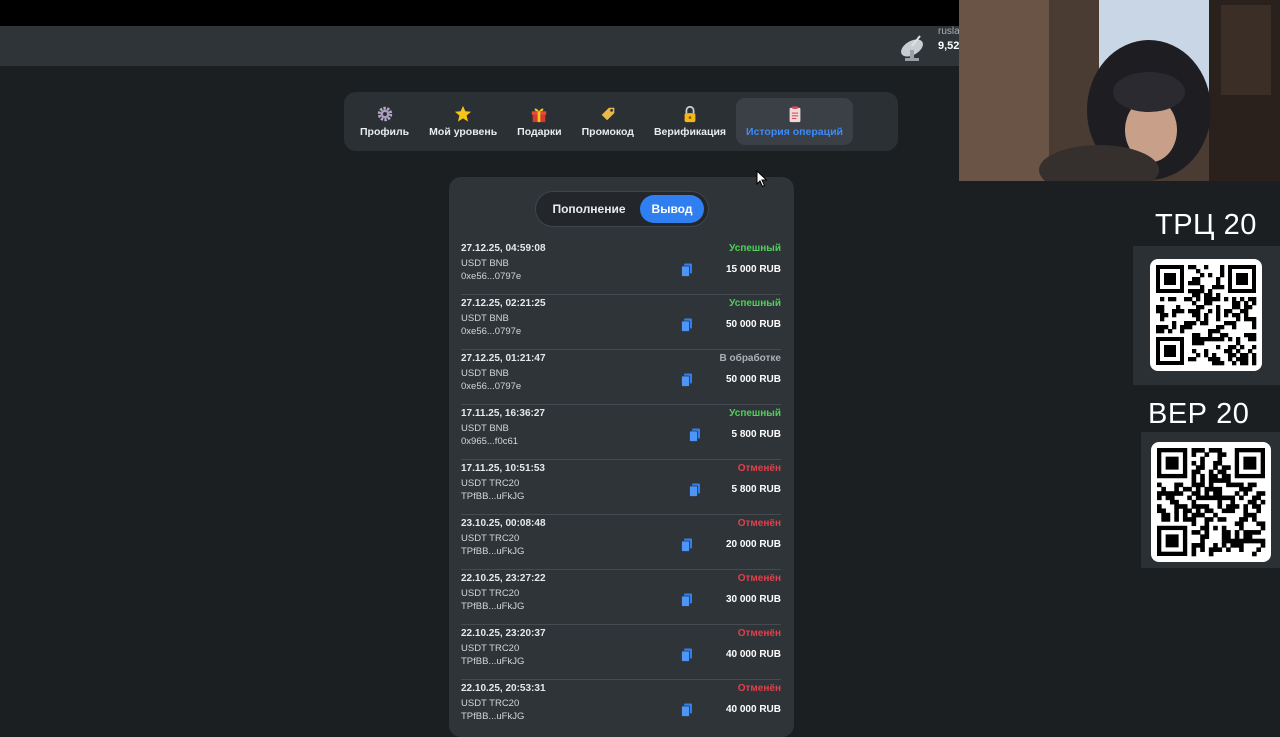  I want to click on nav-label-promocode: Промокод, so click(607, 132).